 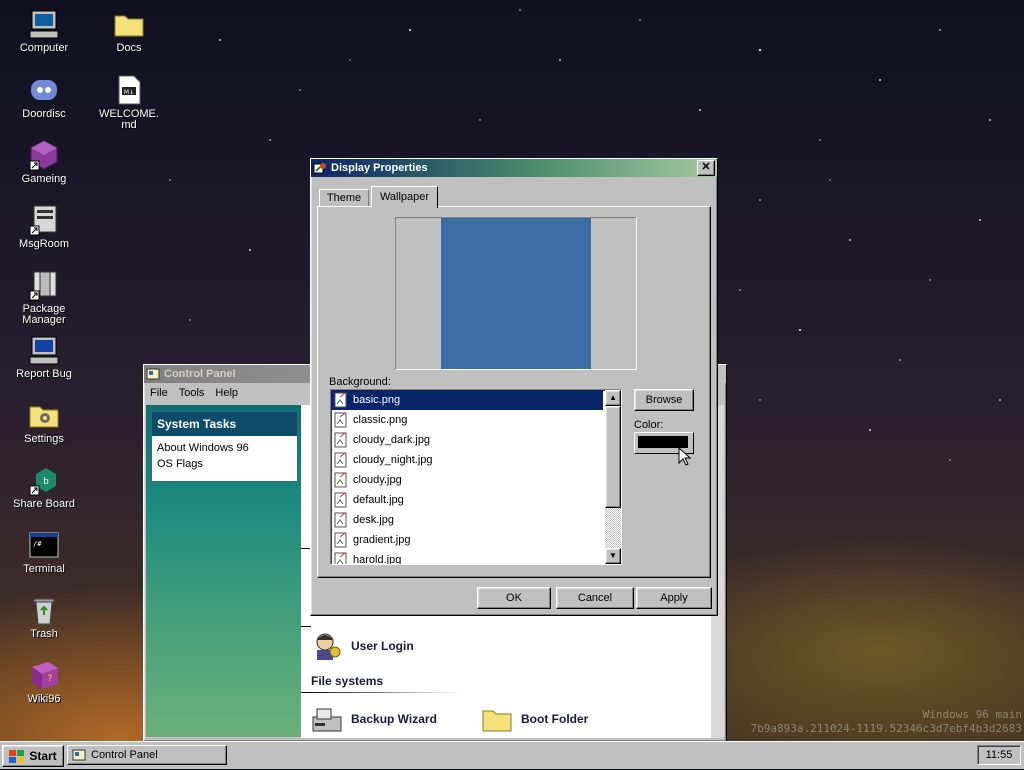 What do you see at coordinates (467, 400) in the screenshot?
I see `wallpaper-file-item: basic.png` at bounding box center [467, 400].